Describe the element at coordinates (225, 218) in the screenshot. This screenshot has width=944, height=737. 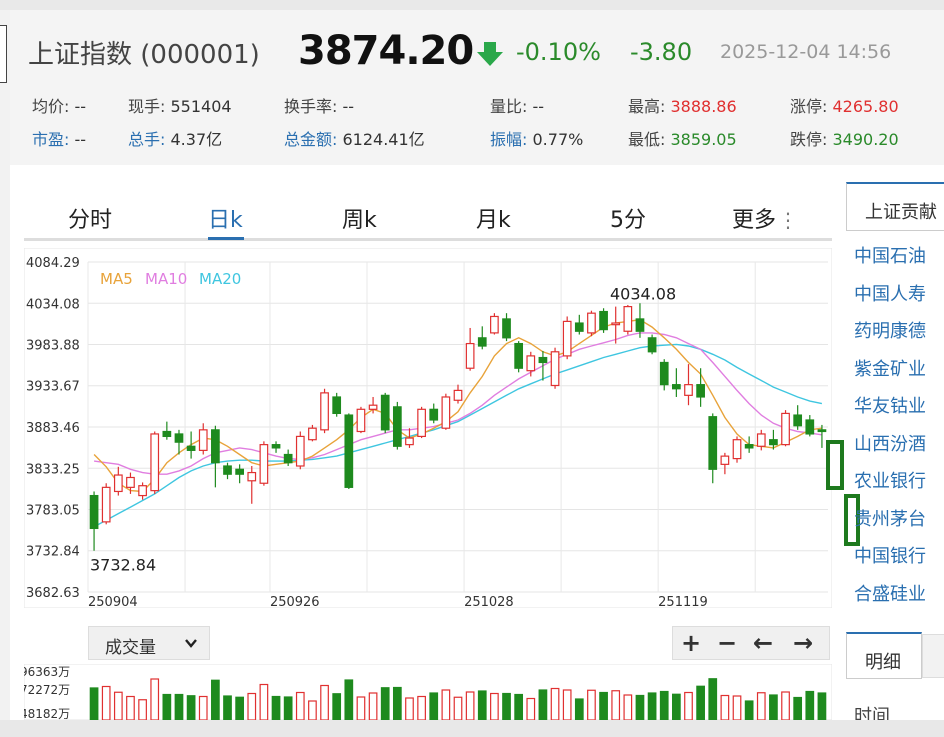
I see `tab-daily: 日k` at that location.